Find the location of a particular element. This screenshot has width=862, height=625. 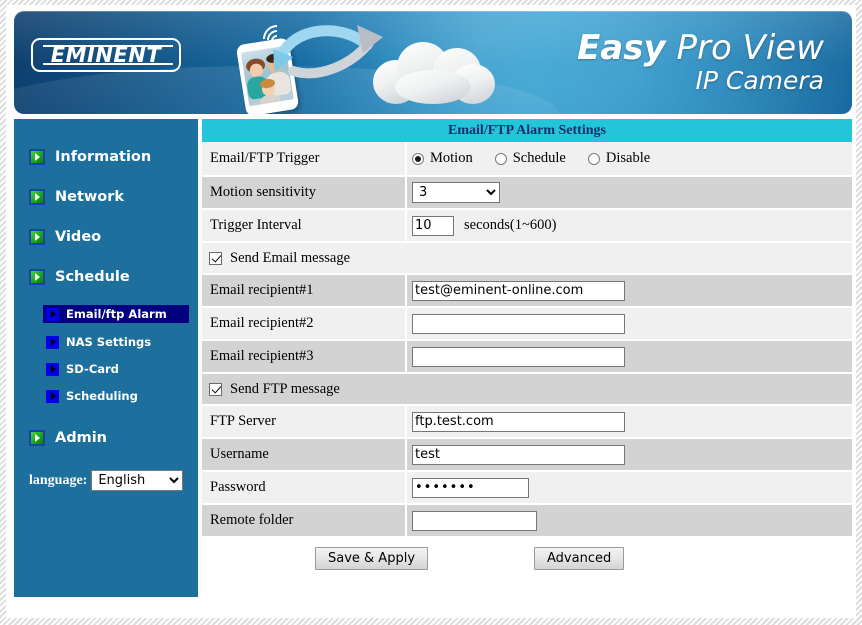

row-field: 3 is located at coordinates (629, 192).